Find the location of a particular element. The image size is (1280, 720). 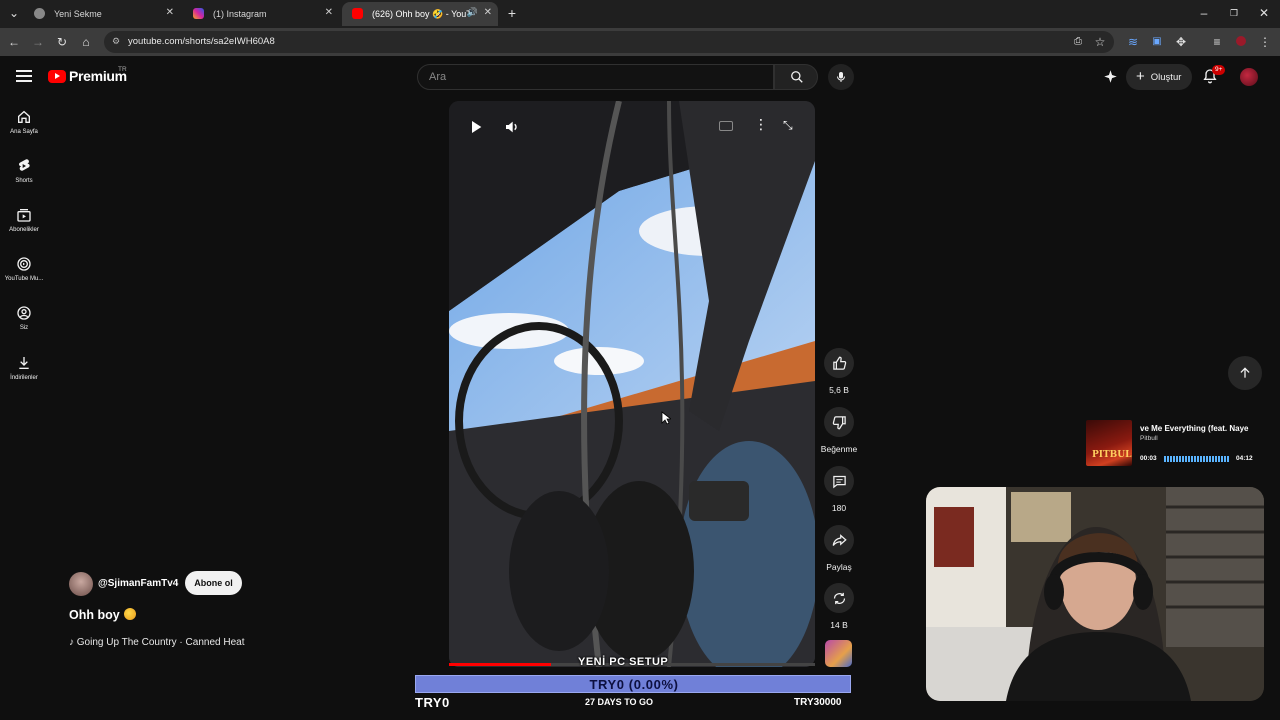

media-control-icon: ≡ is located at coordinates (1217, 42).